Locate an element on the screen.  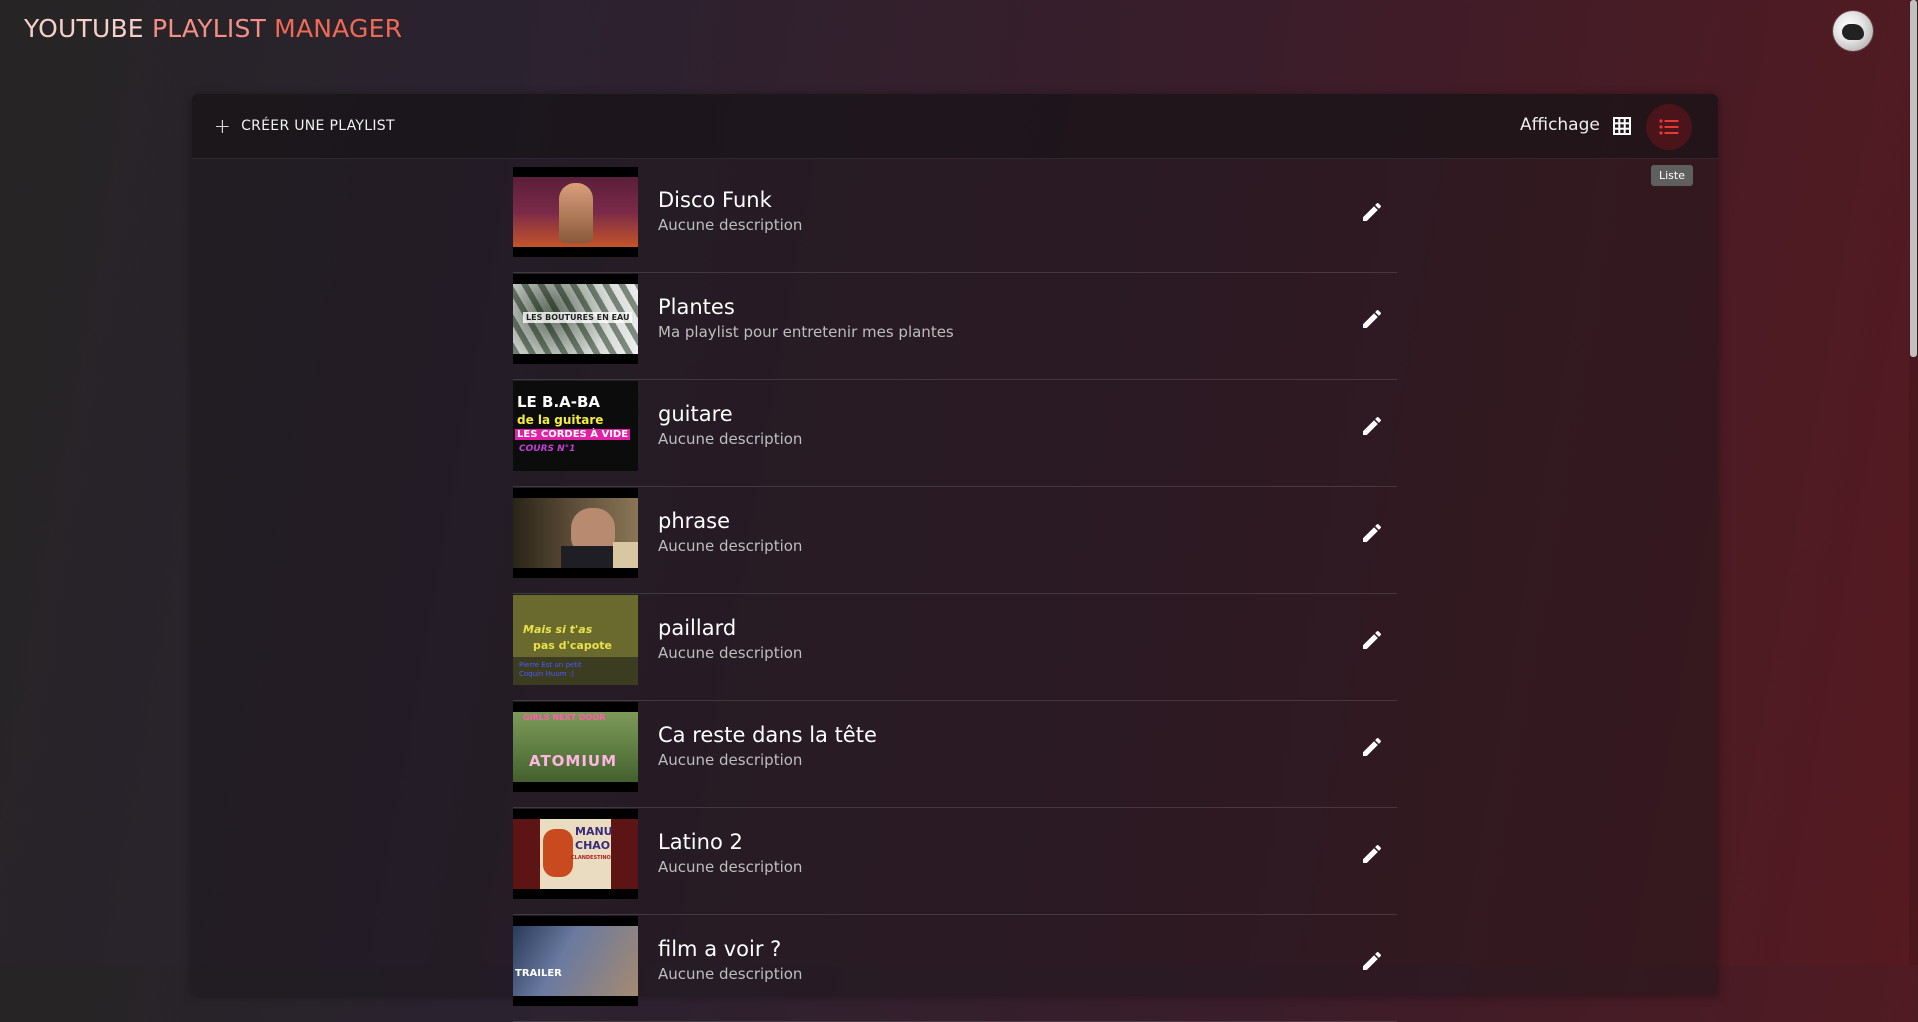
thumbnail-text: TRAILER is located at coordinates (538, 973).